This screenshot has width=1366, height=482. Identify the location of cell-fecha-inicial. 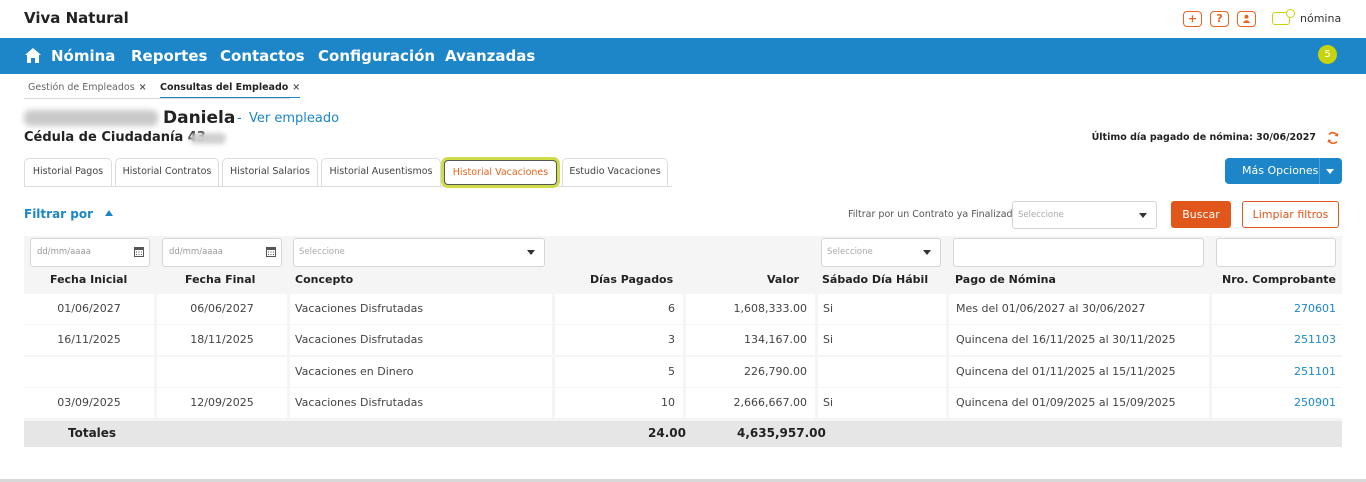
(89, 372).